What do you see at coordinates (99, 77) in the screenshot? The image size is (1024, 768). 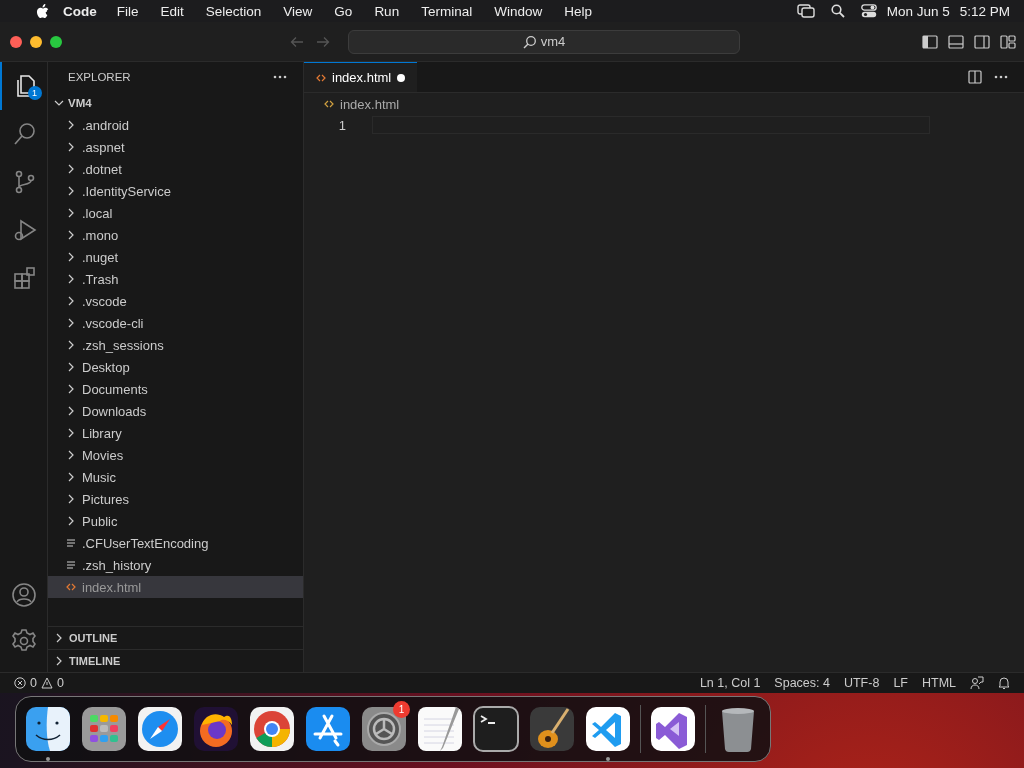 I see `panel-title: EXPLORER` at bounding box center [99, 77].